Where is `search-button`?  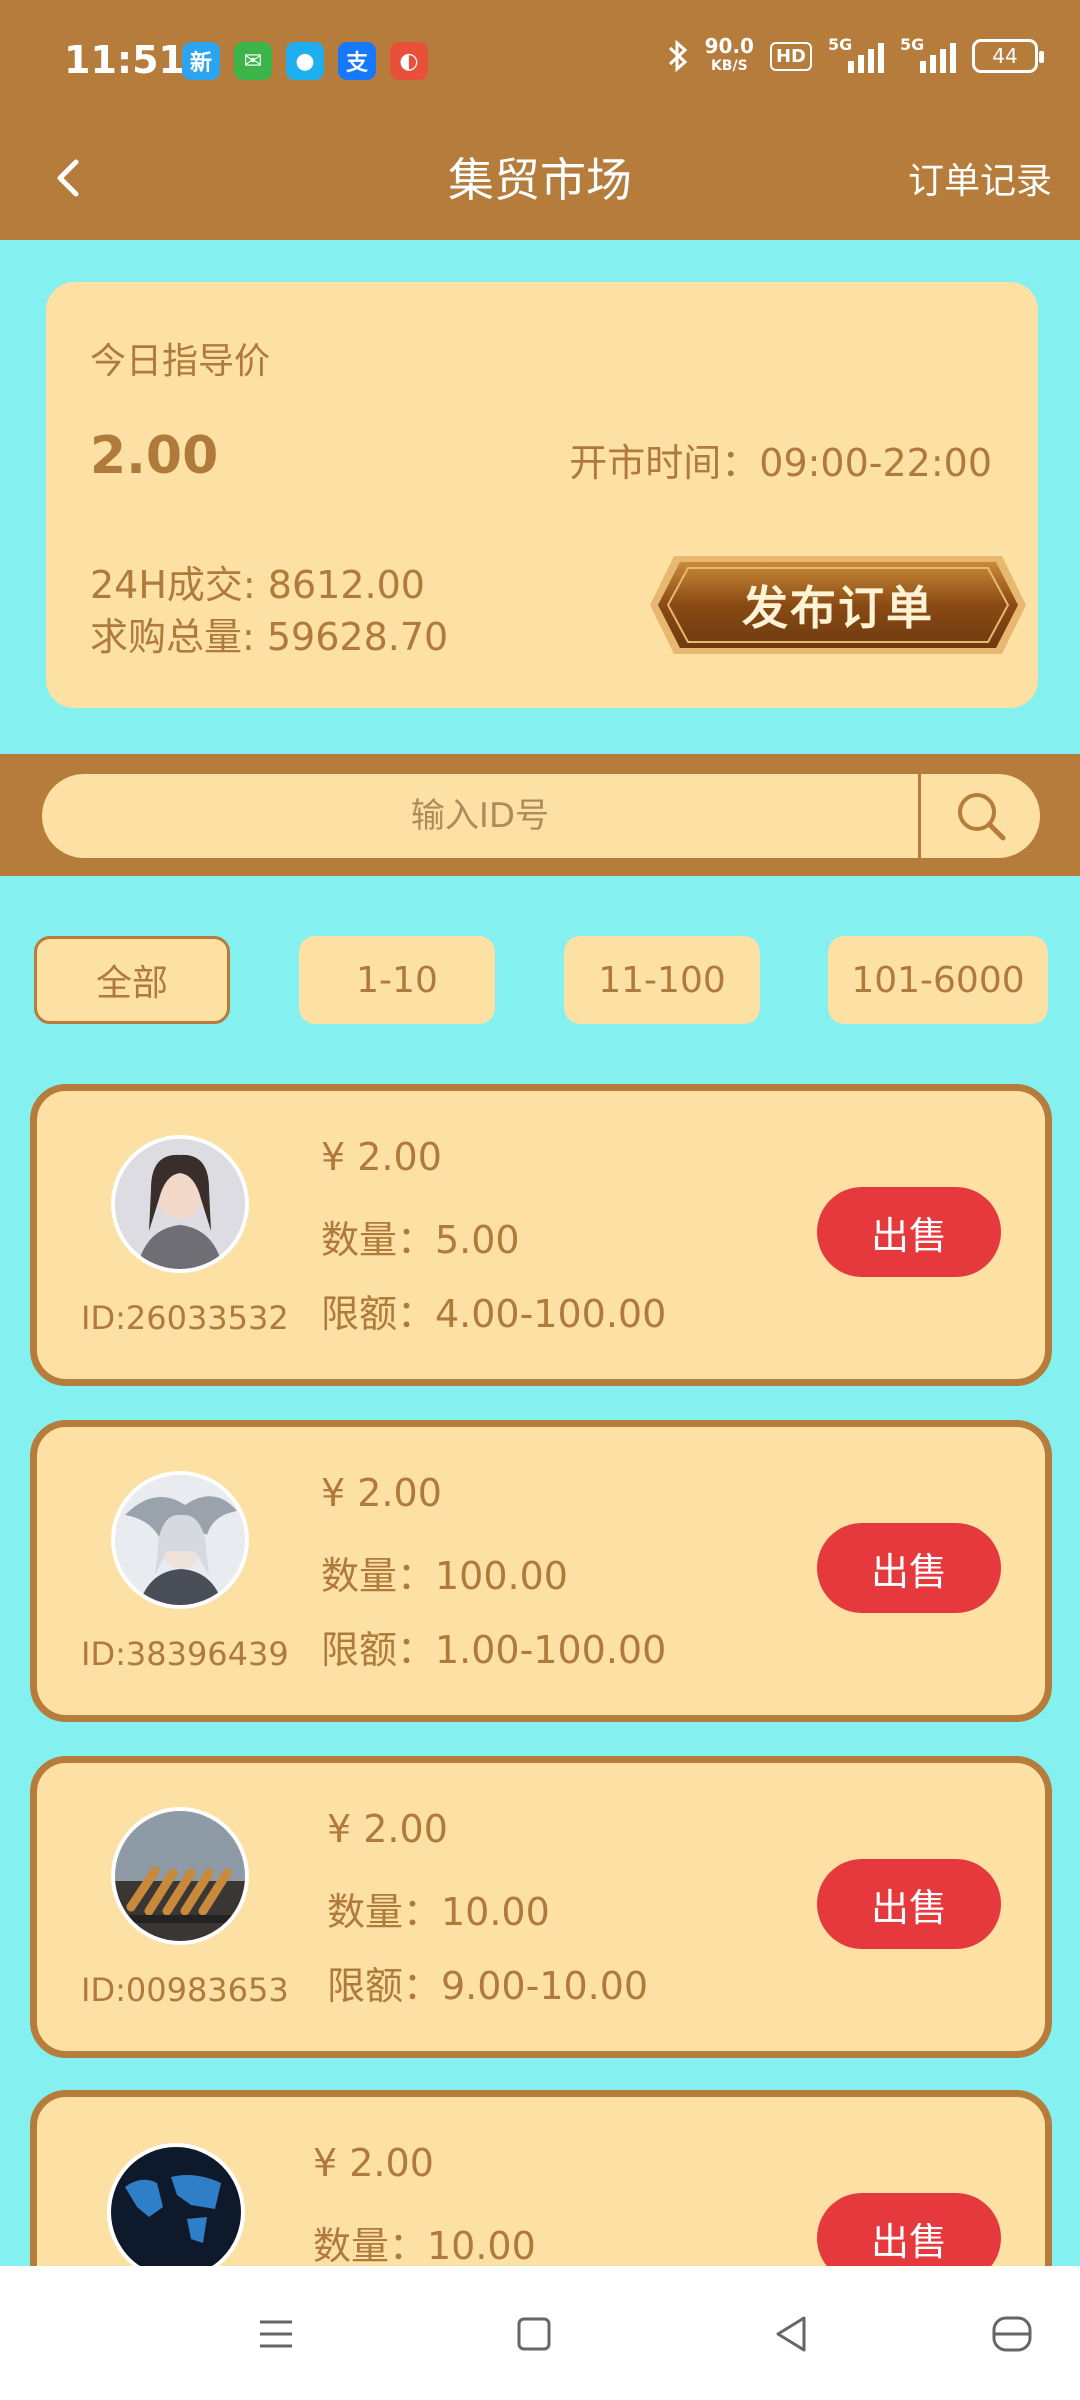
search-button is located at coordinates (981, 816).